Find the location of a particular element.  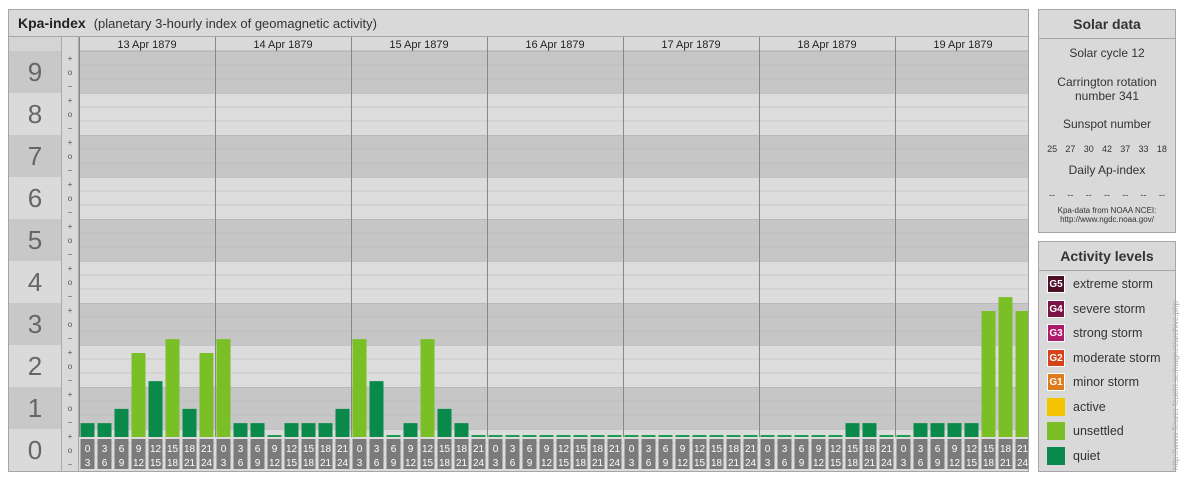

activity-level-item: active is located at coordinates (1076, 407).